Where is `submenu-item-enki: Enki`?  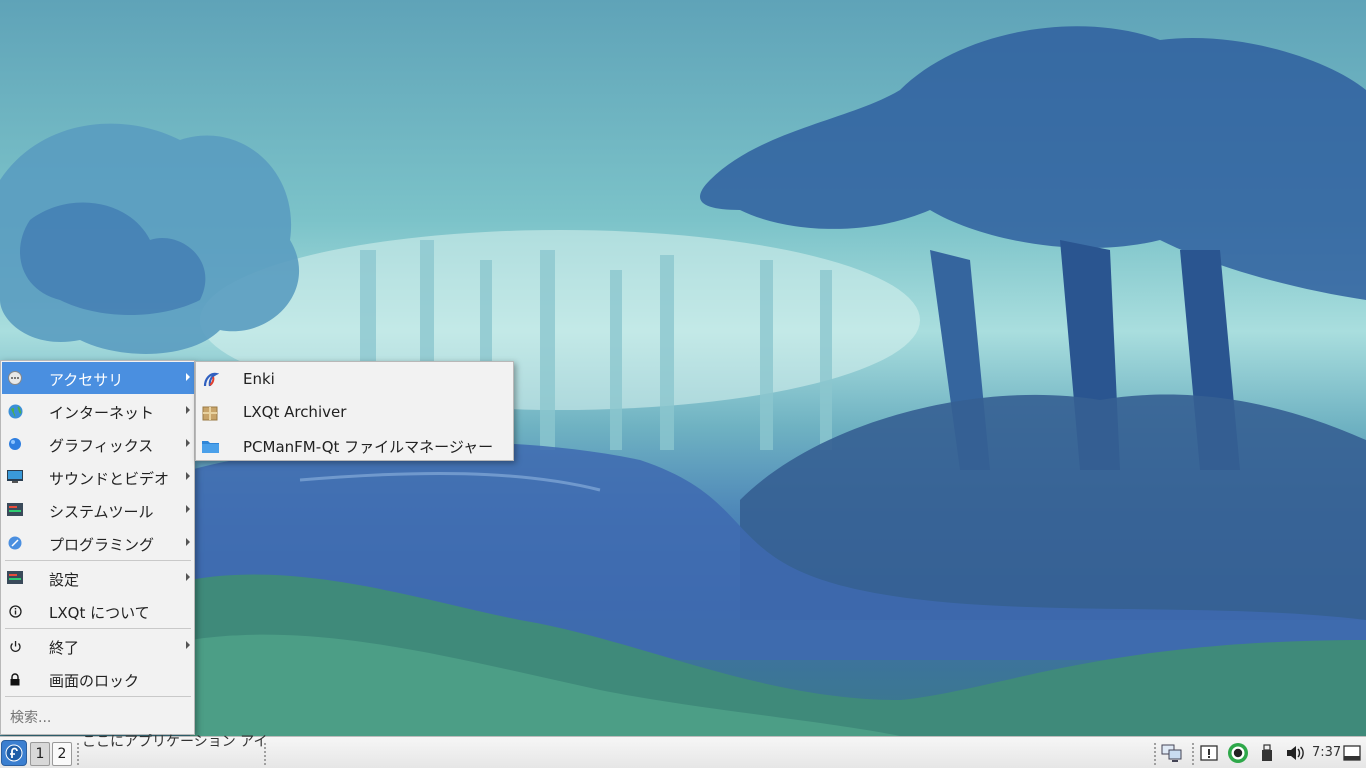 submenu-item-enki: Enki is located at coordinates (355, 379).